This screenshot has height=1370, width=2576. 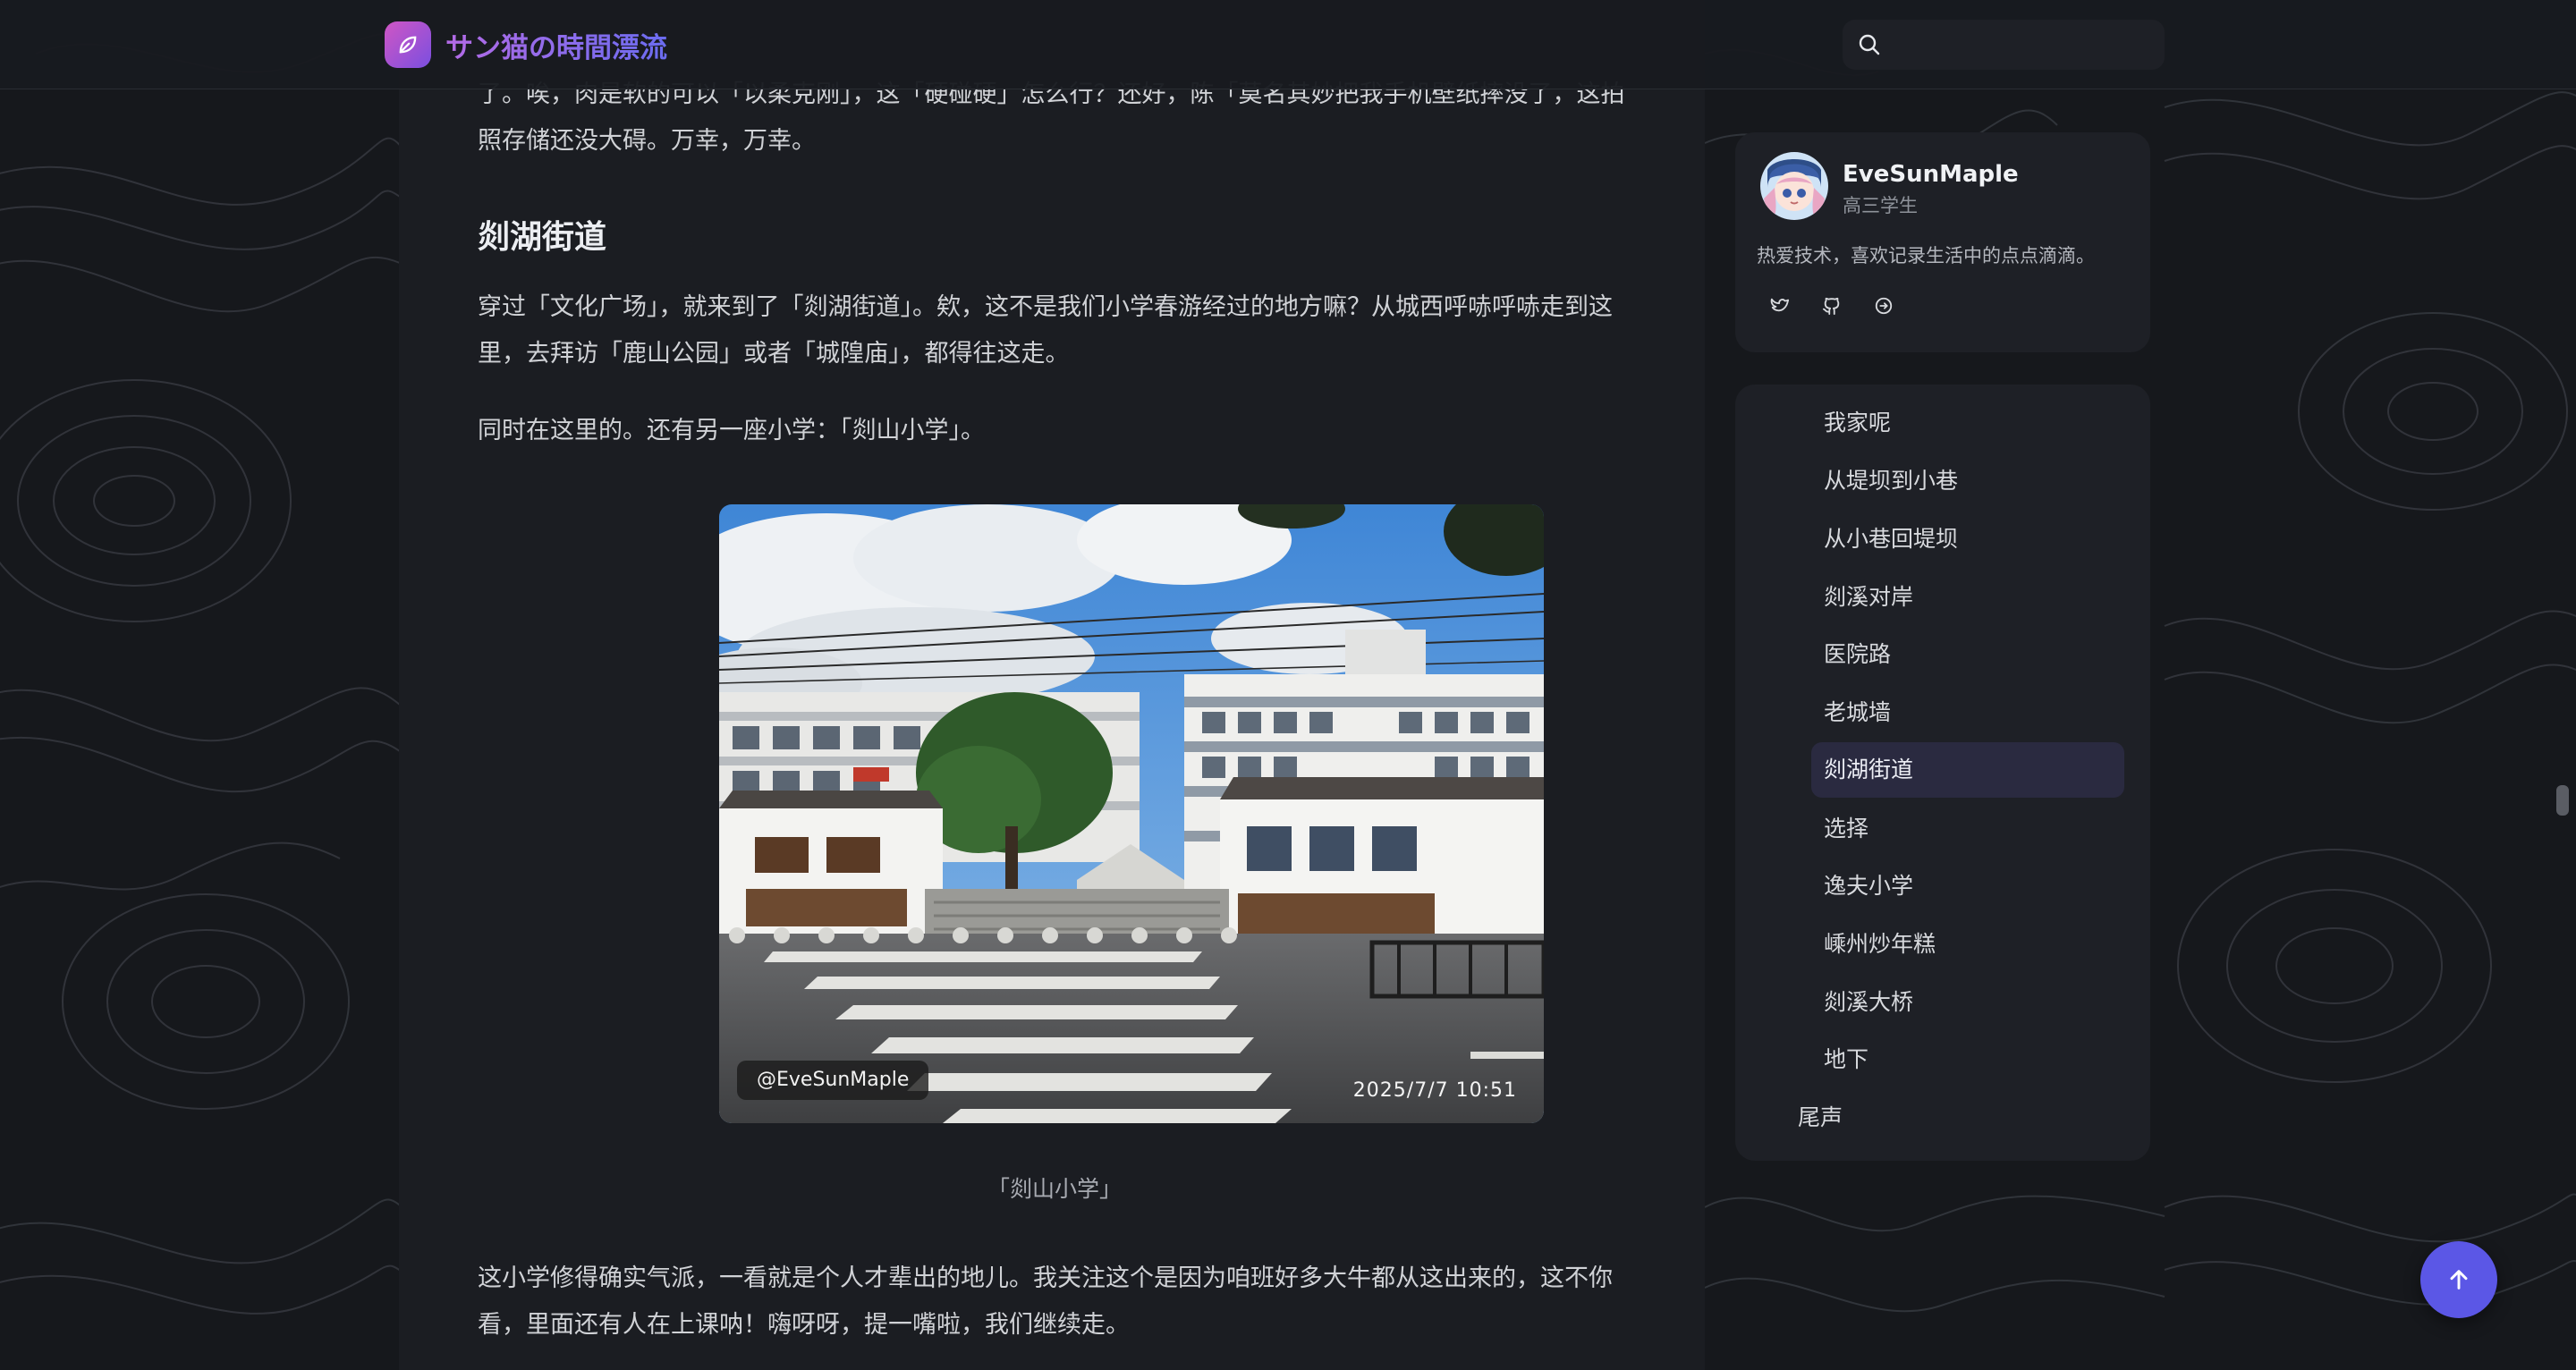 I want to click on leaf-logo-icon, so click(x=408, y=44).